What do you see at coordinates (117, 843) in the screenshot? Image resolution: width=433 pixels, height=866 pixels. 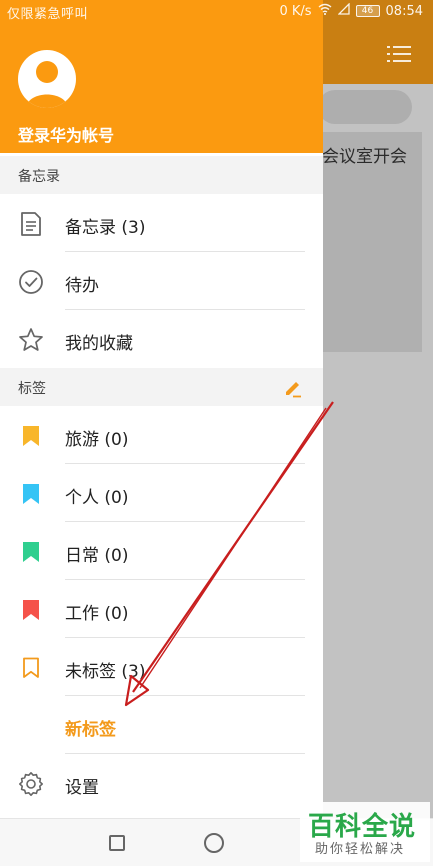 I see `recent-apps-button` at bounding box center [117, 843].